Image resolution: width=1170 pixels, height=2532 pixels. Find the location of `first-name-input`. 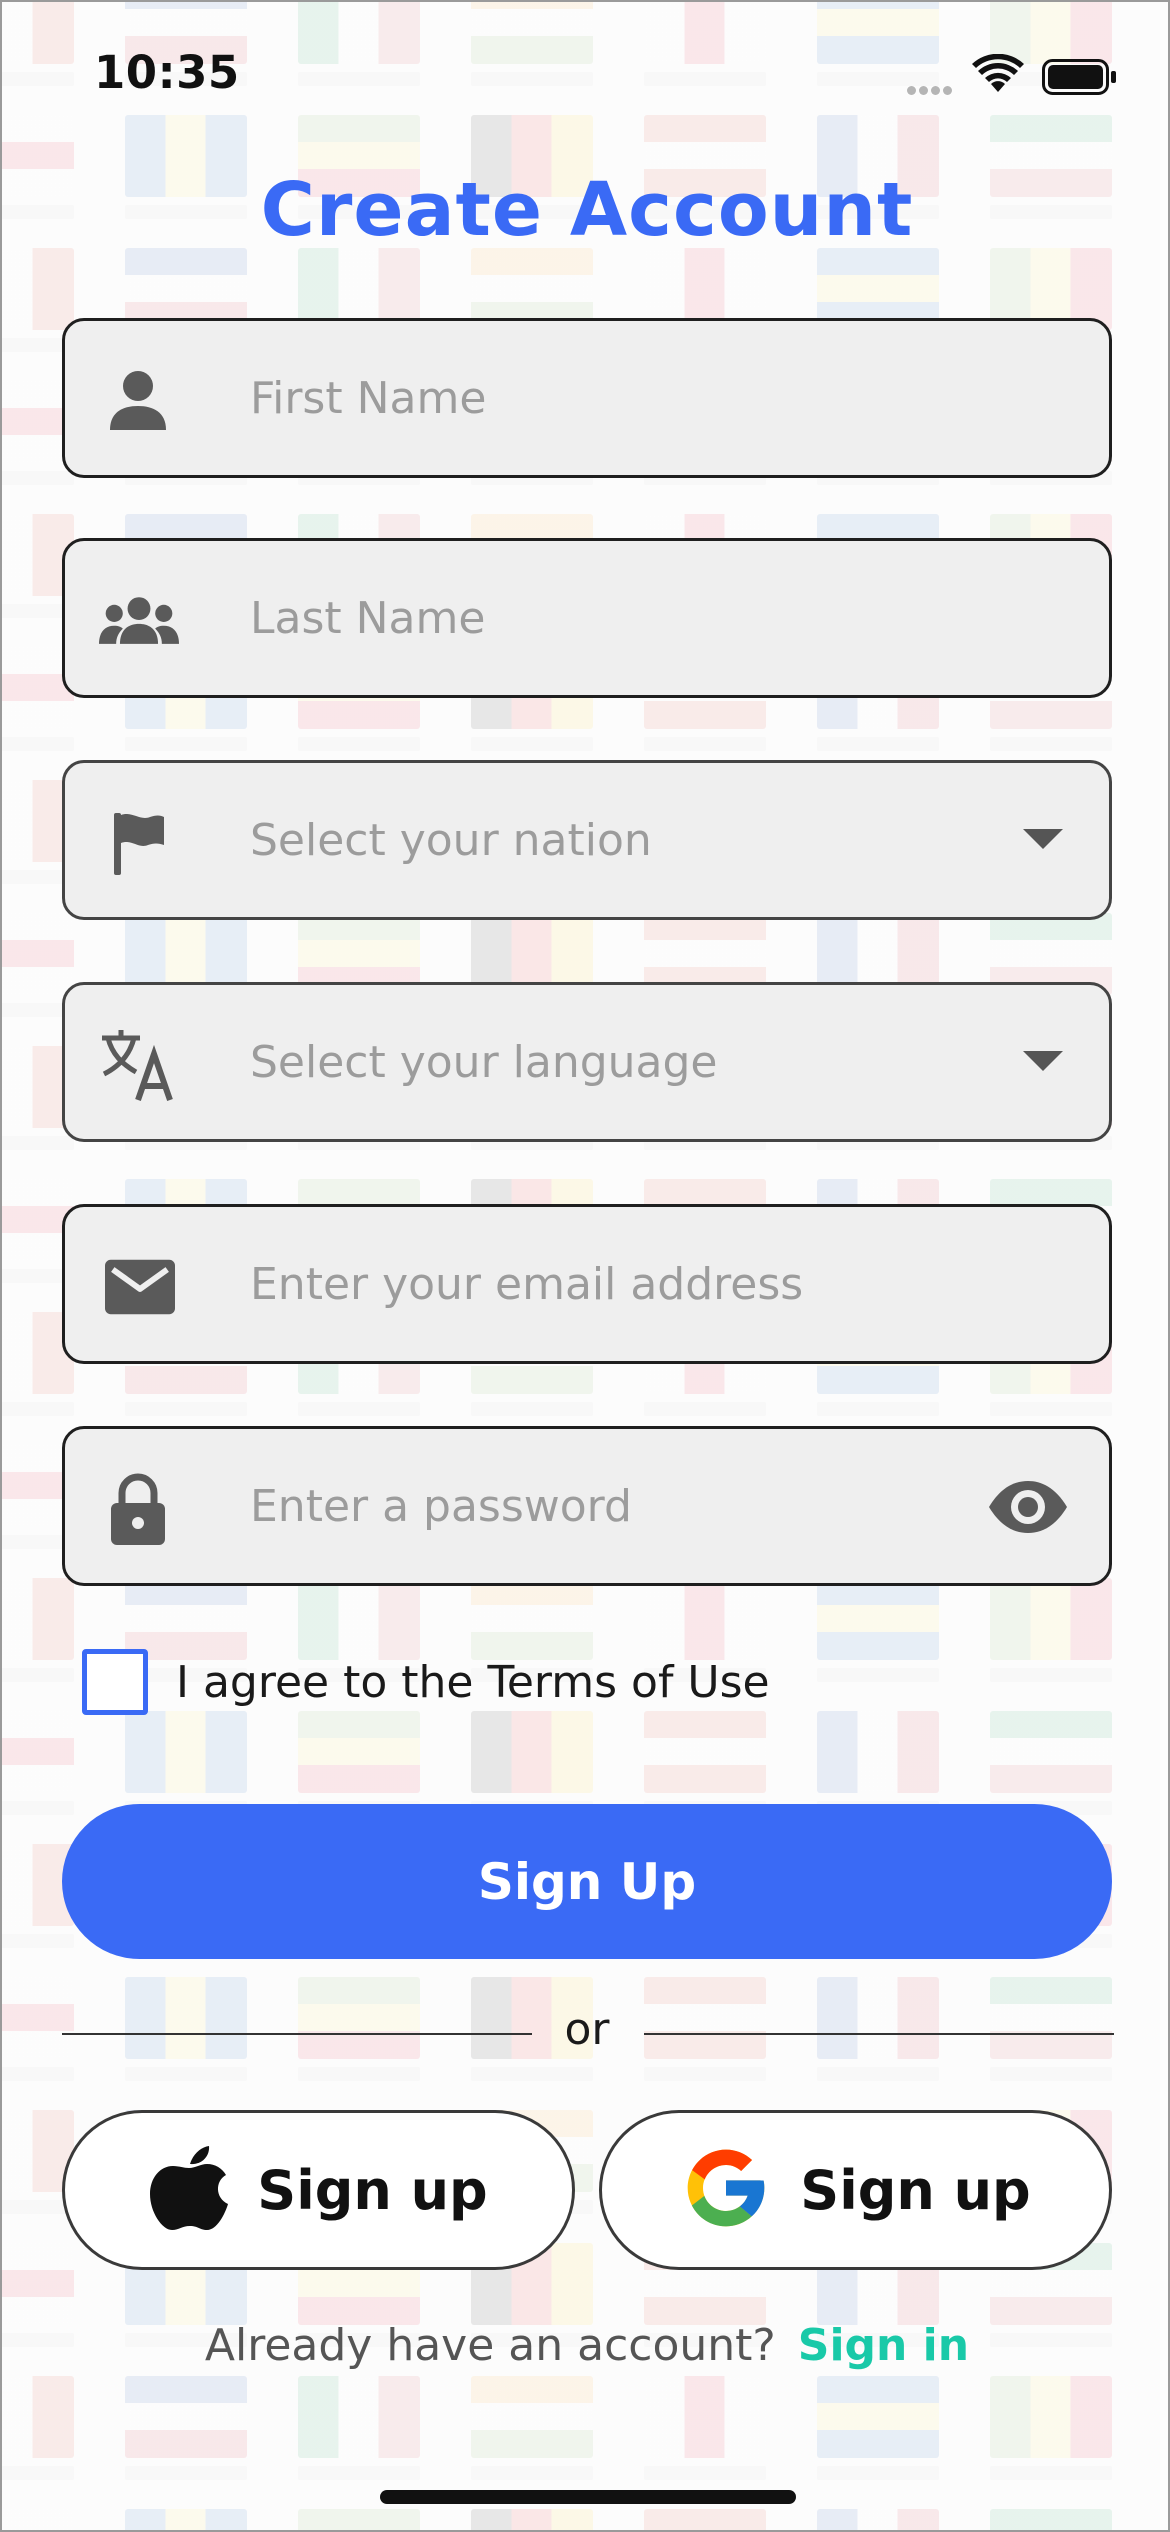

first-name-input is located at coordinates (640, 398).